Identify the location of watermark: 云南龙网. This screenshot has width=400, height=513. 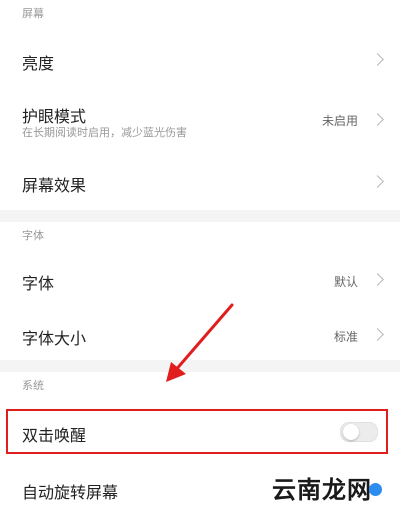
(322, 489).